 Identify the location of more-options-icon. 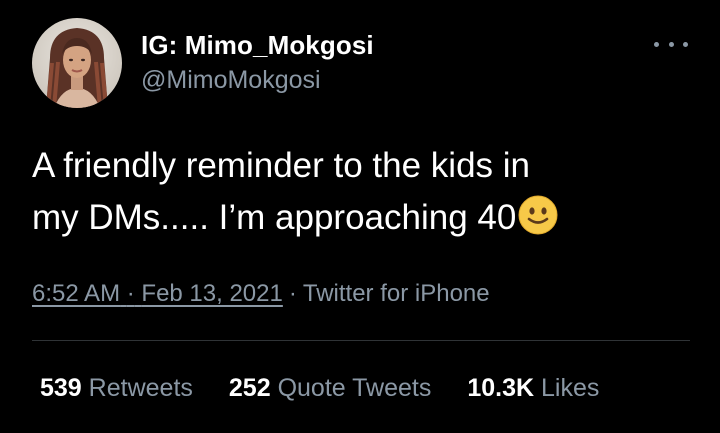
(671, 44).